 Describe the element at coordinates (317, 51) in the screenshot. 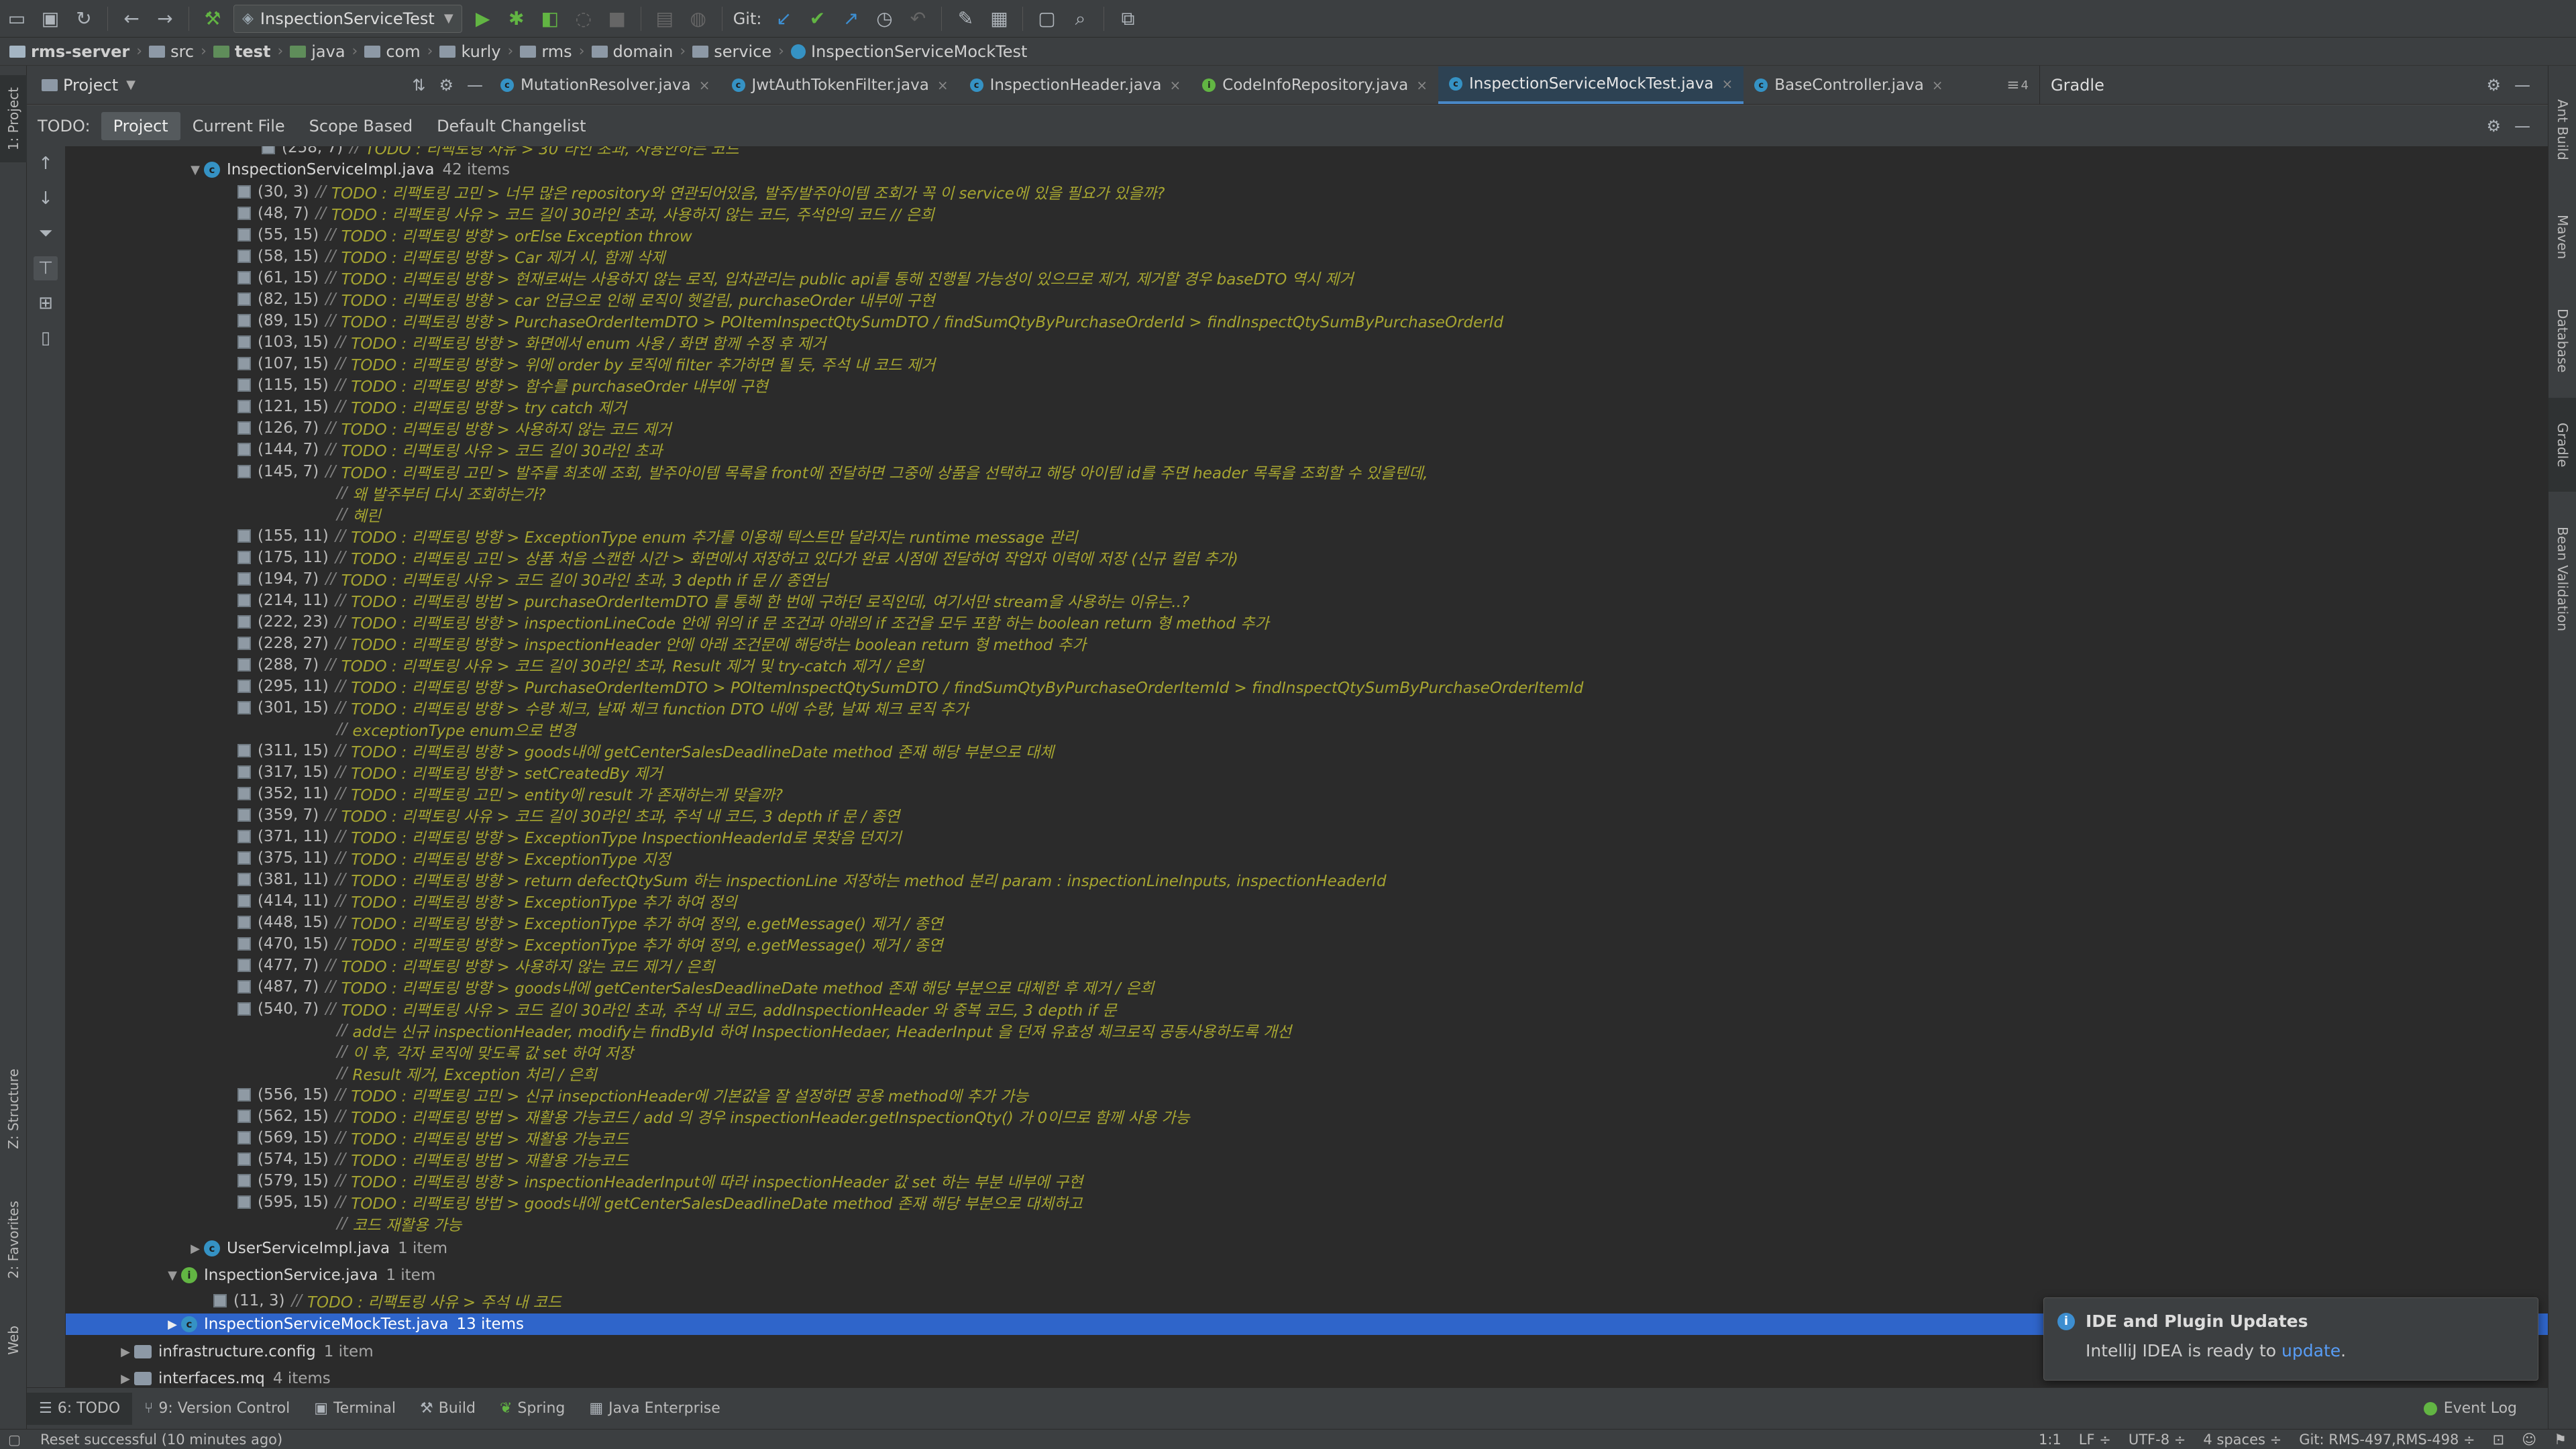

I see `breadcrumb-item-java: java` at that location.